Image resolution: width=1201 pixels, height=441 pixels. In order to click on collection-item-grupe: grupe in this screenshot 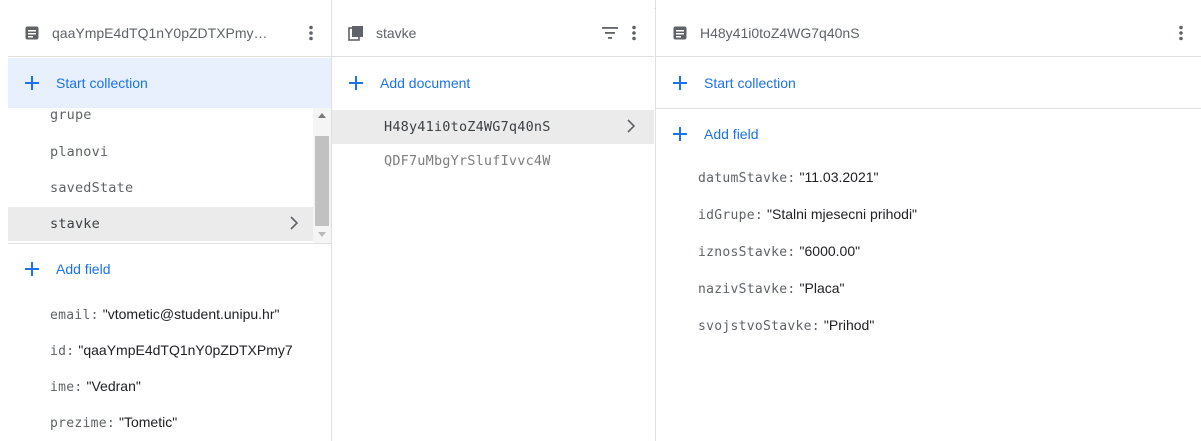, I will do `click(160, 120)`.